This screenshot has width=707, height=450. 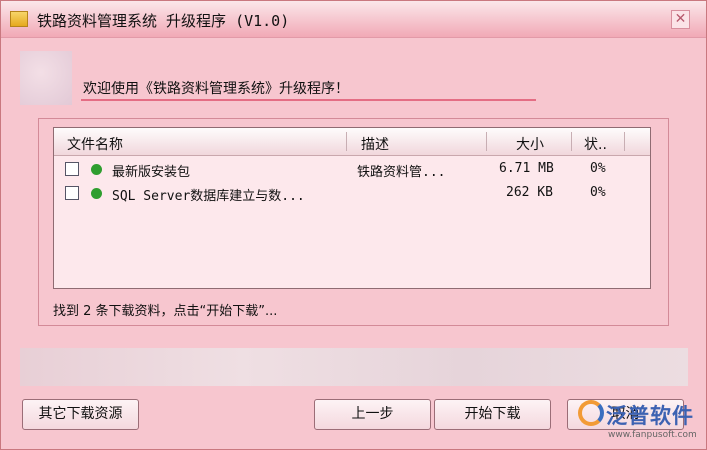 I want to click on back-button: 上一步, so click(x=372, y=414).